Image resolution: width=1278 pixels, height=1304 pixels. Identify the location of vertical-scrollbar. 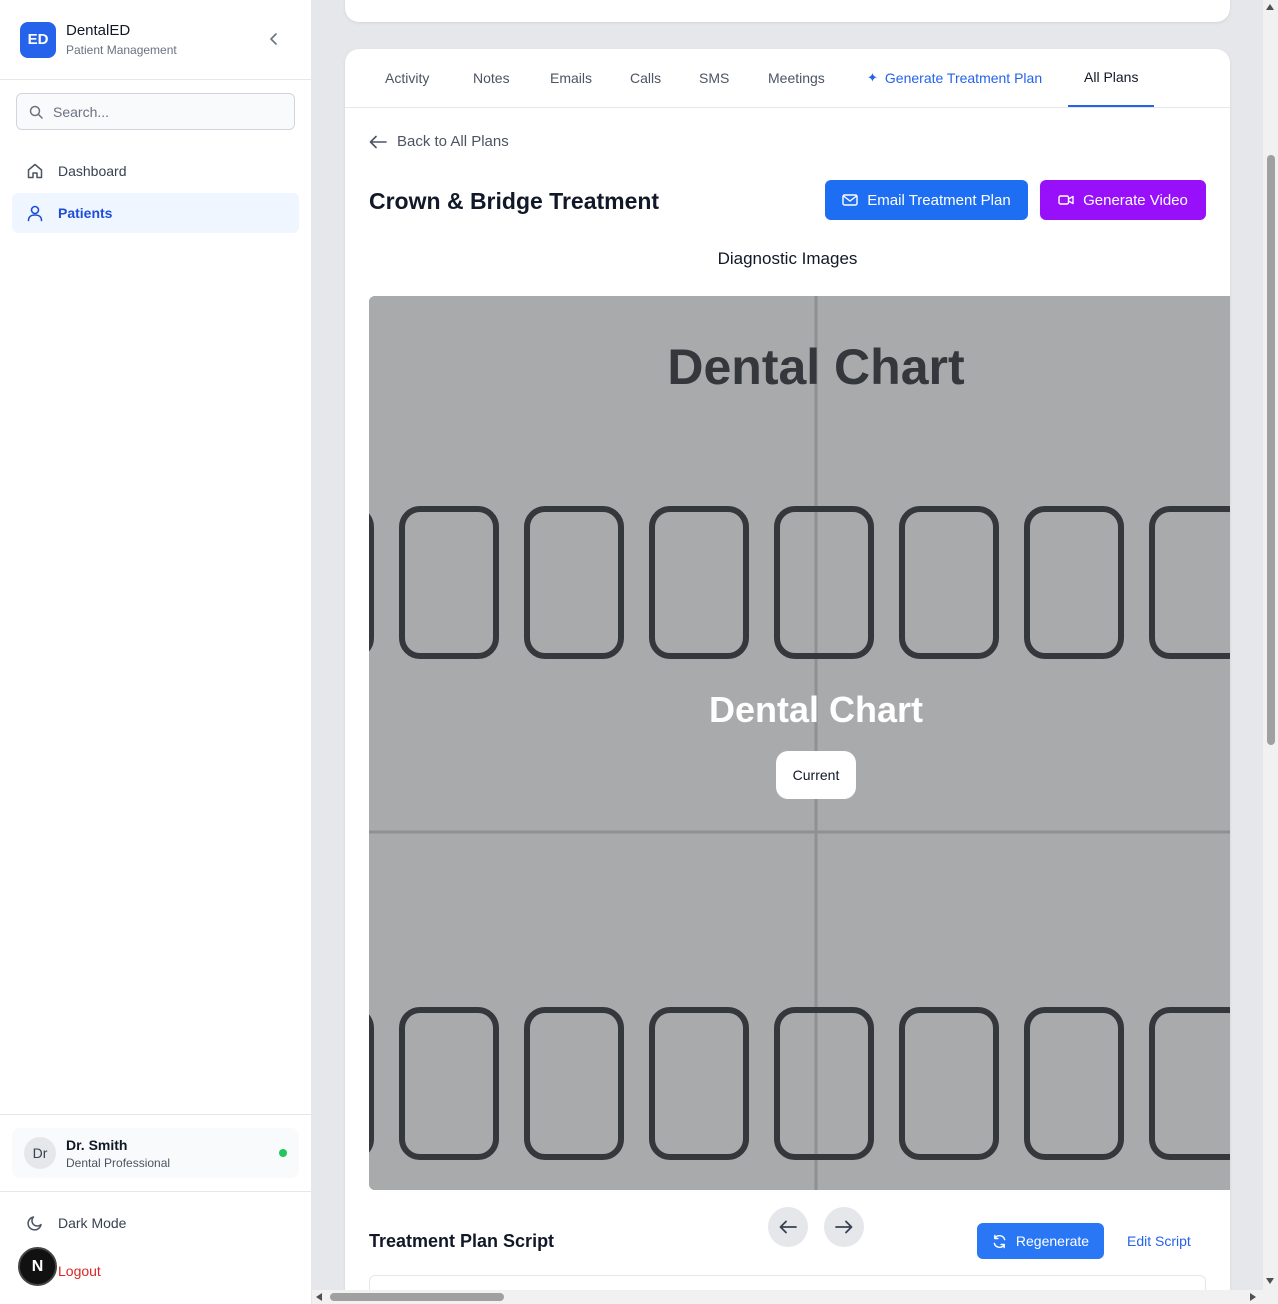
(1270, 645).